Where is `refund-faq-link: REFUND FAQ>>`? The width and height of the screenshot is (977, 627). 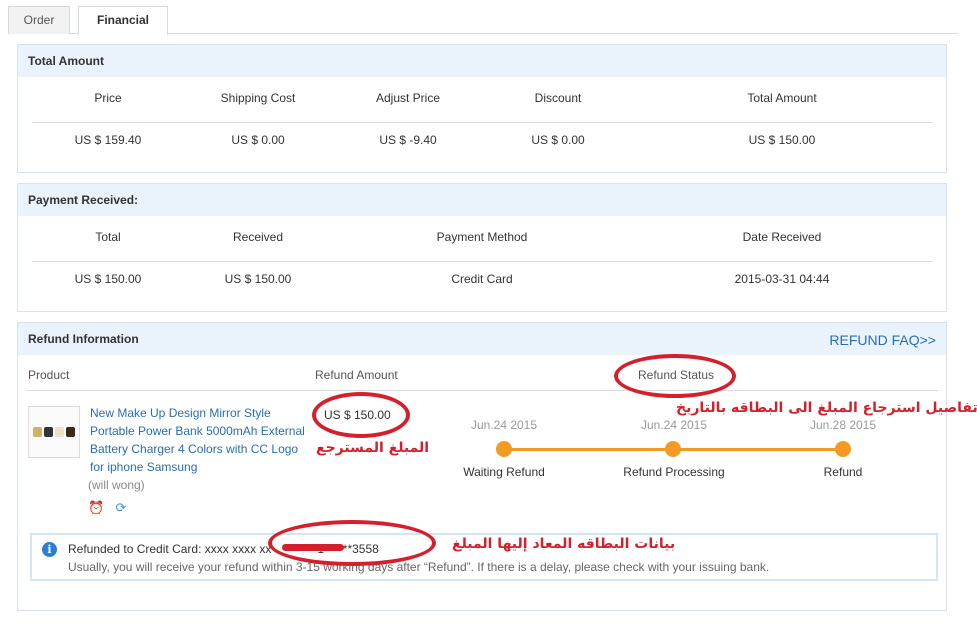
refund-faq-link: REFUND FAQ>> is located at coordinates (882, 340).